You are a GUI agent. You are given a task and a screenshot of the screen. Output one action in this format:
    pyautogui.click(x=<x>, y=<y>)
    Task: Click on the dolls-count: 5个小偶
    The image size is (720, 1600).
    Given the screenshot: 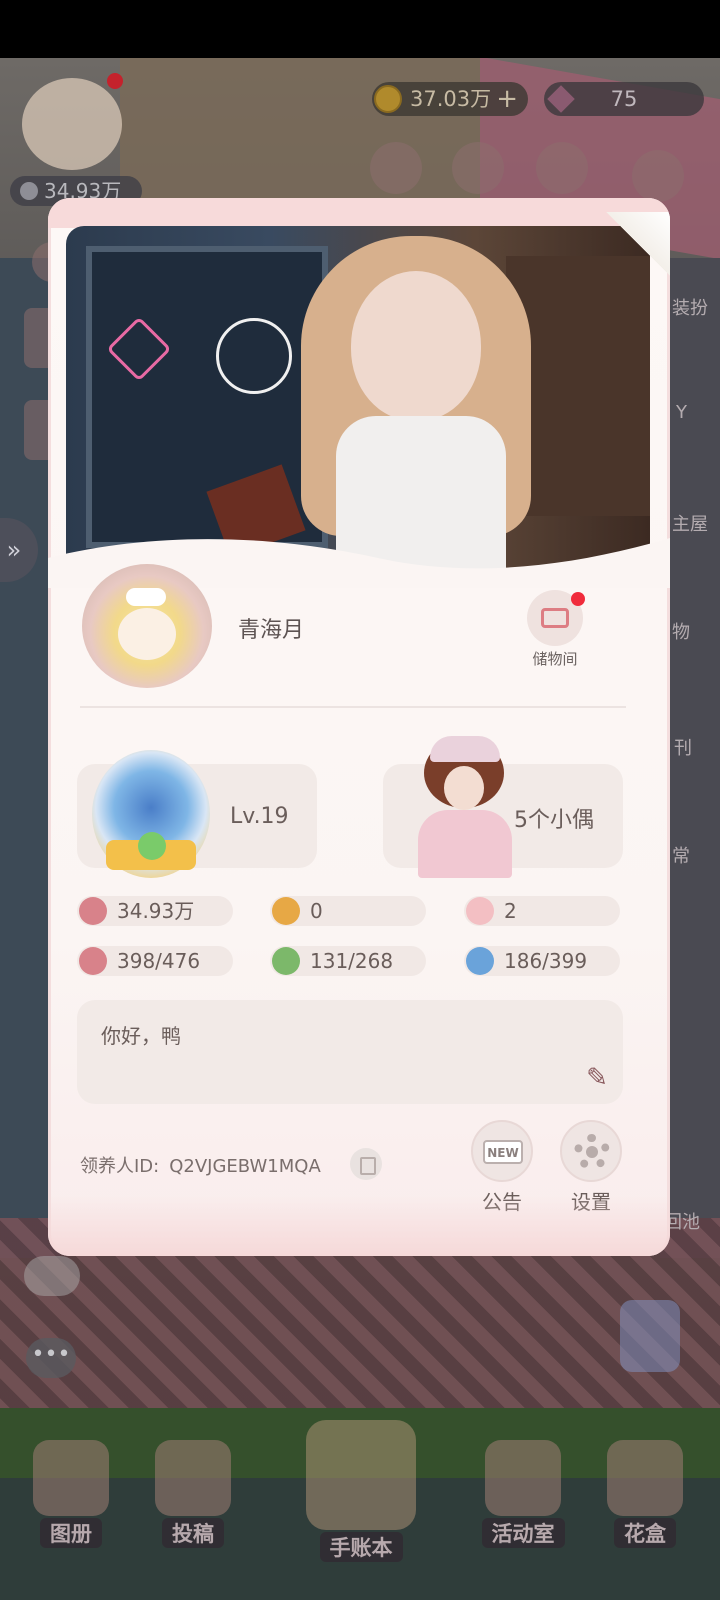 What is the action you would take?
    pyautogui.click(x=554, y=820)
    